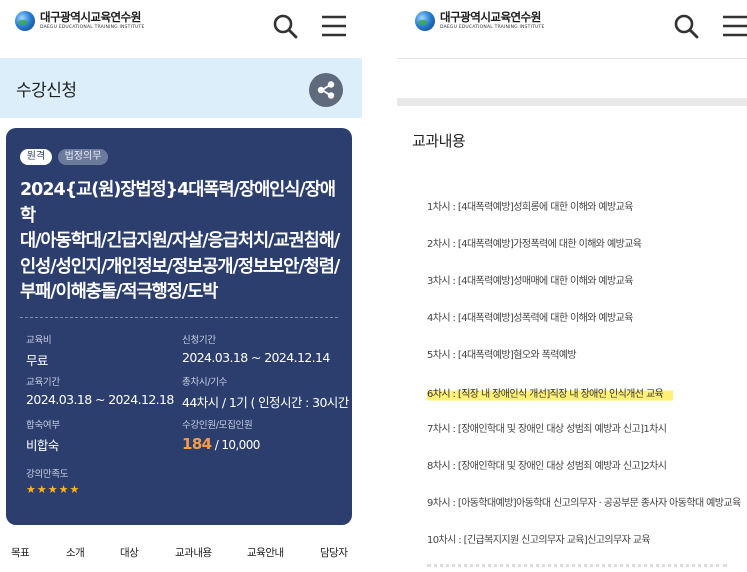 The image size is (747, 572). What do you see at coordinates (178, 203) in the screenshot?
I see `course-title-line: 2024{교(원)장법정}4대폭력/장애인식/장애학` at bounding box center [178, 203].